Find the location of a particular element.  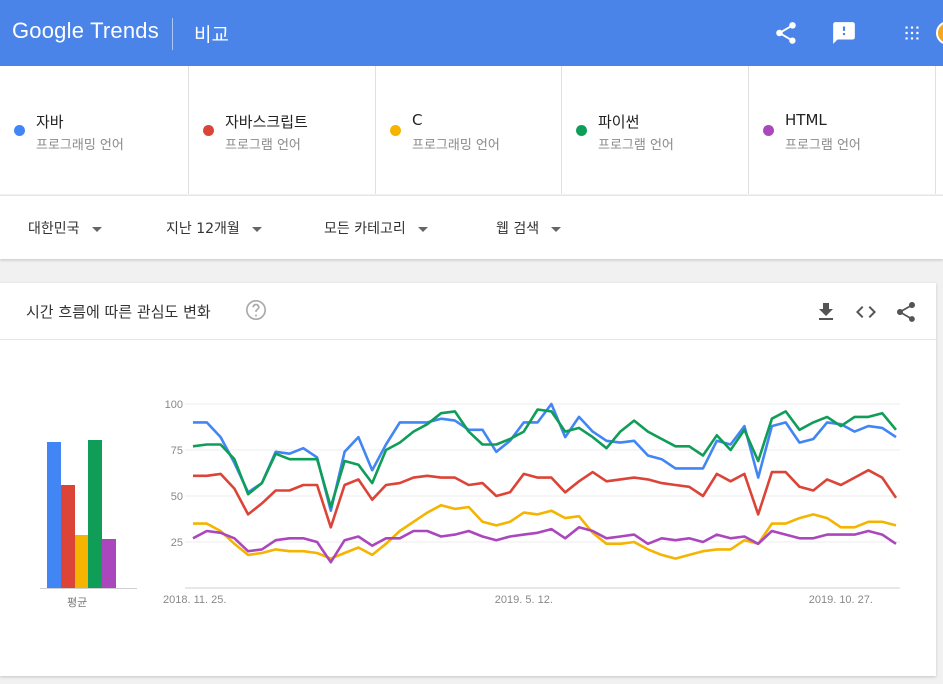

x-tick-label: 2019. 10. 27. is located at coordinates (841, 600).